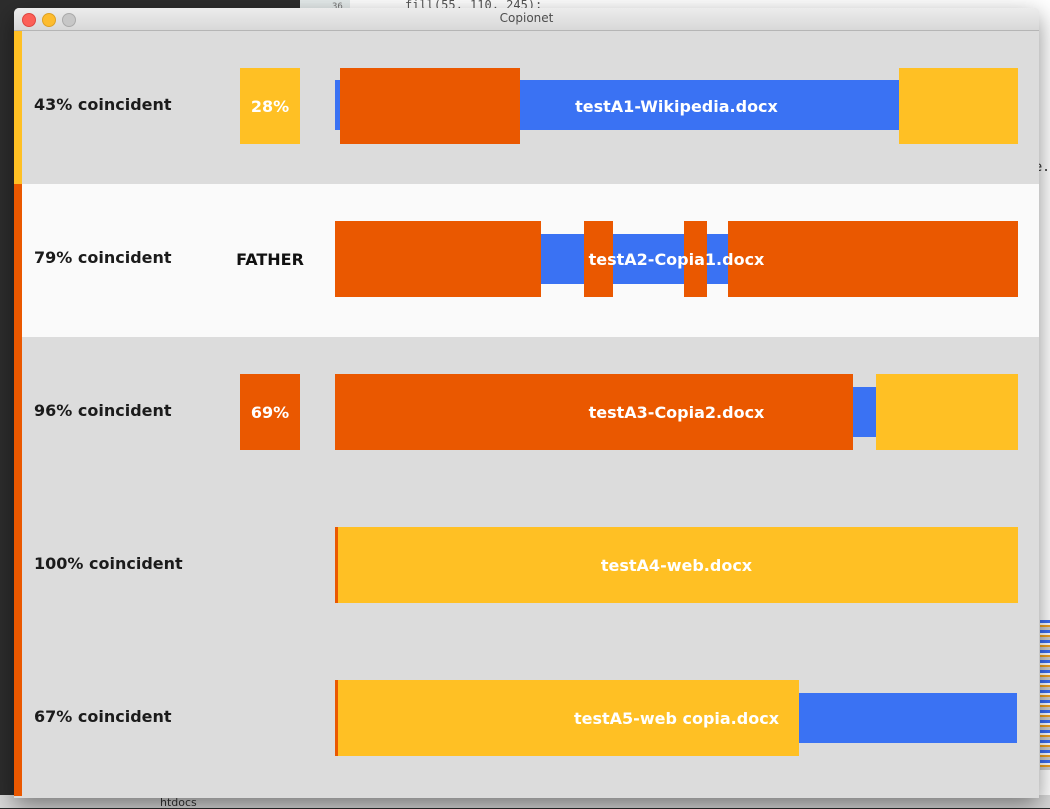 The width and height of the screenshot is (1050, 809). I want to click on window-title: Copionet, so click(526, 18).